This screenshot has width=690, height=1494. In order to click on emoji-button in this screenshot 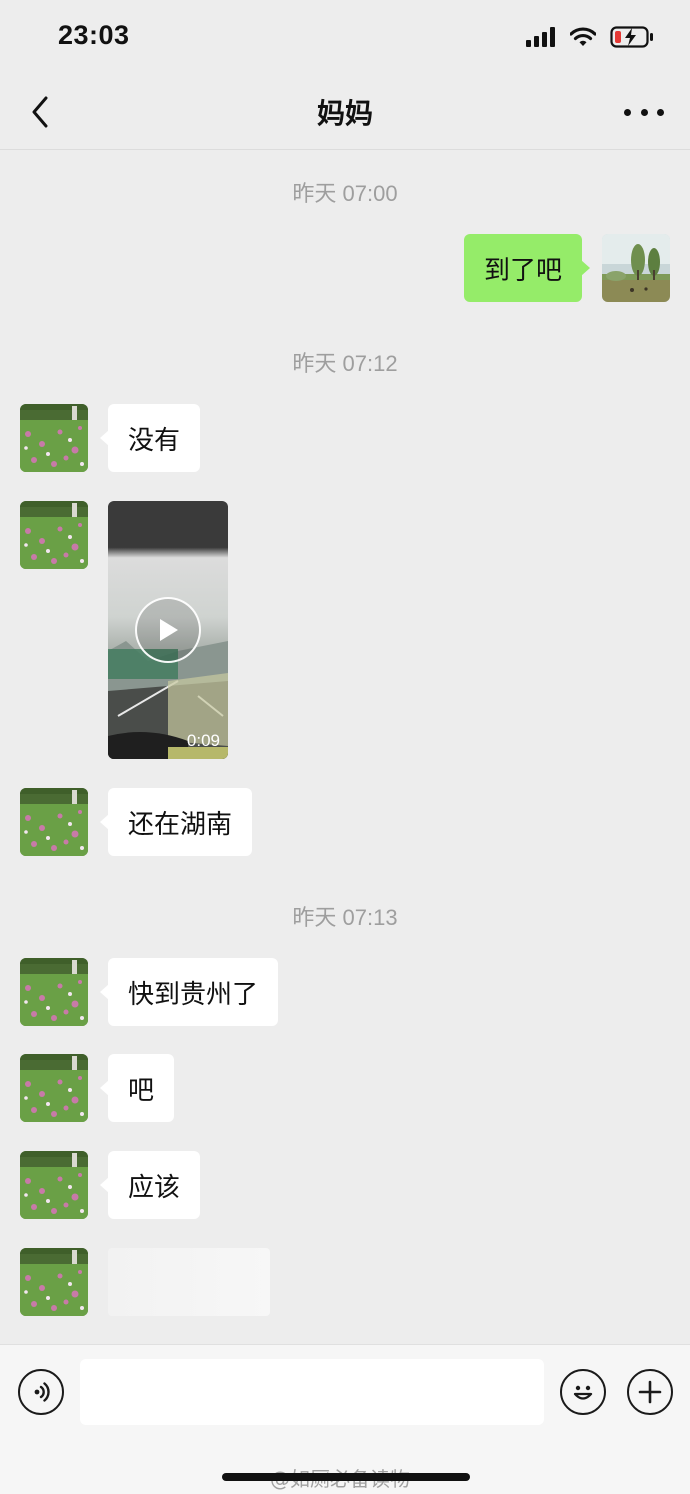, I will do `click(583, 1392)`.